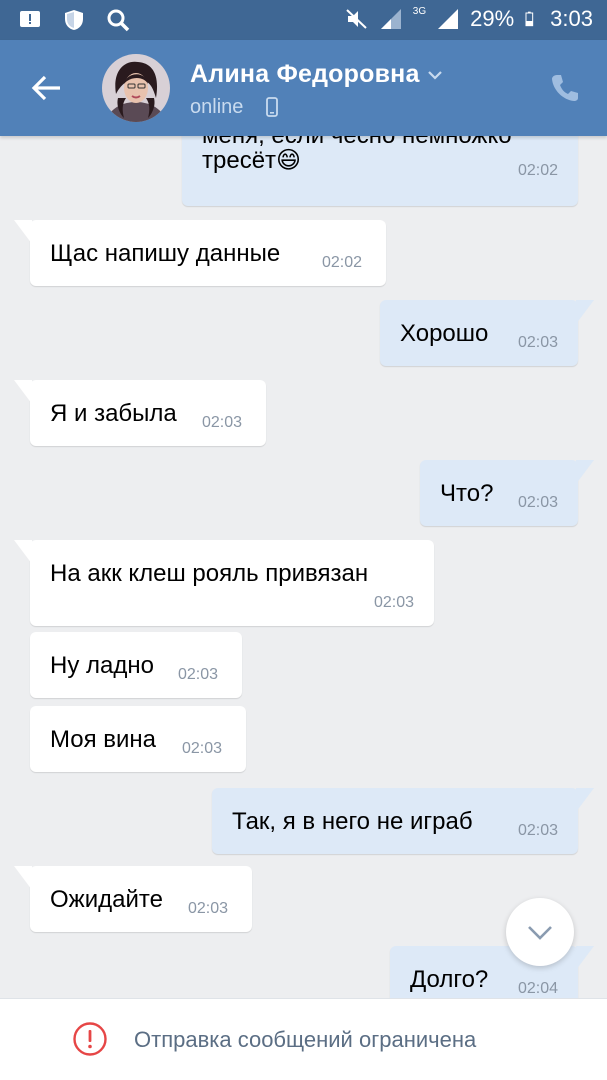 The width and height of the screenshot is (607, 1080). Describe the element at coordinates (571, 18) in the screenshot. I see `clock: 3:03` at that location.